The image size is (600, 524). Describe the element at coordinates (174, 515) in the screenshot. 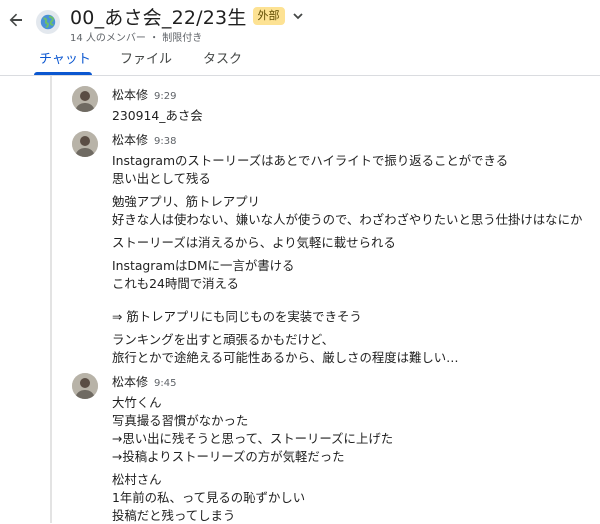

I see `message-text: 投稿だと残ってしまう` at that location.